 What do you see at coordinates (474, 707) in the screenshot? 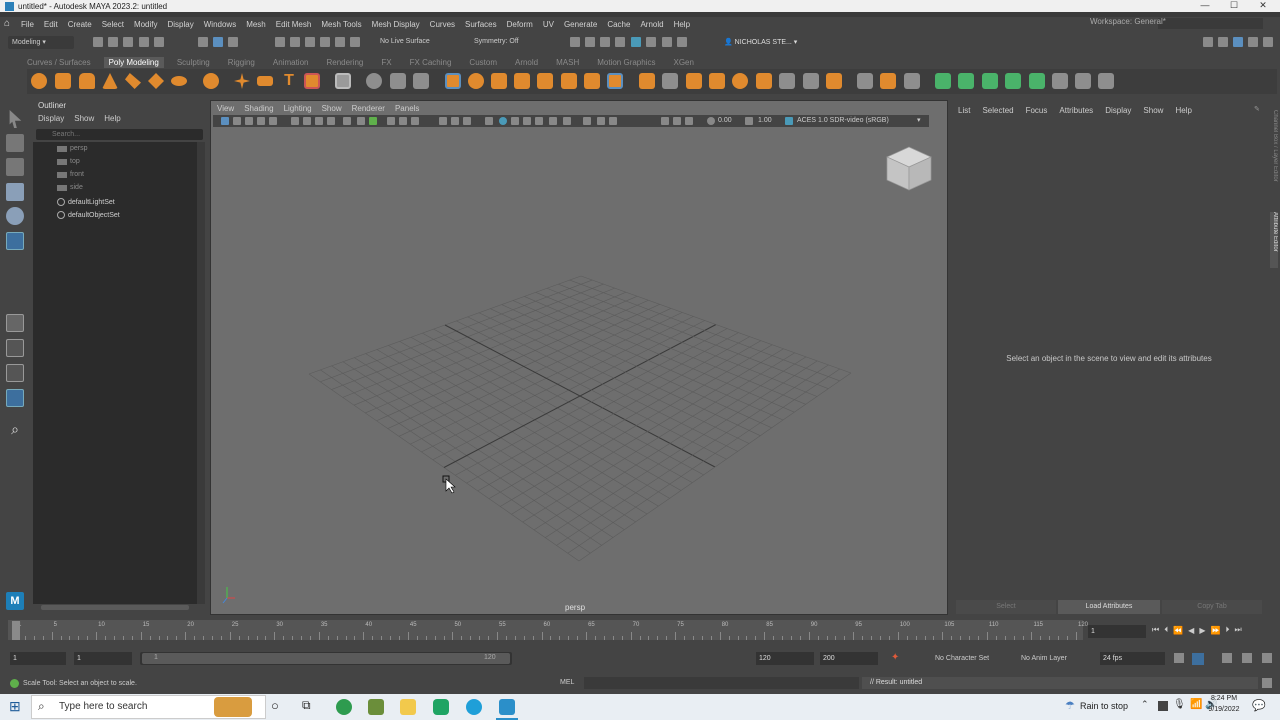
I see `edge-icon` at bounding box center [474, 707].